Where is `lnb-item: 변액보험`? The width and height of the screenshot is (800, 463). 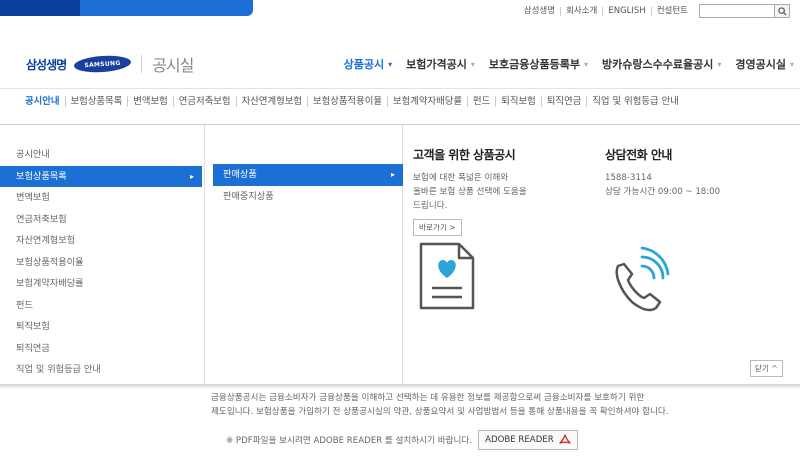
lnb-item: 변액보험 is located at coordinates (150, 101).